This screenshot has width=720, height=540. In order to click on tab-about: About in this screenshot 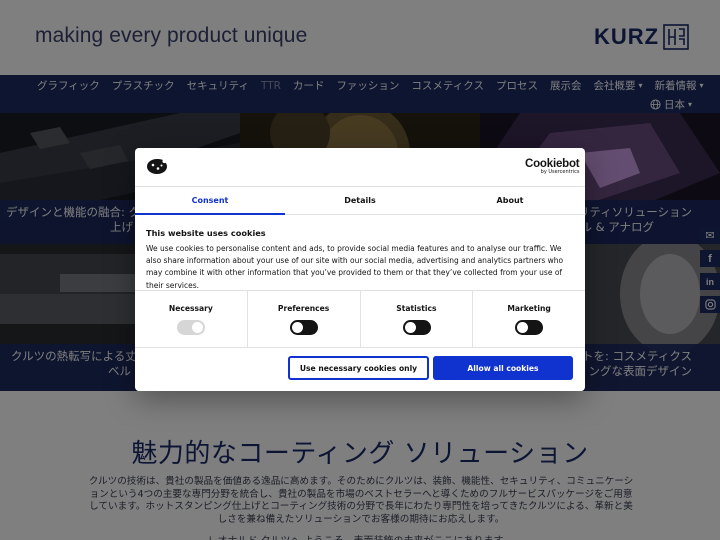, I will do `click(510, 200)`.